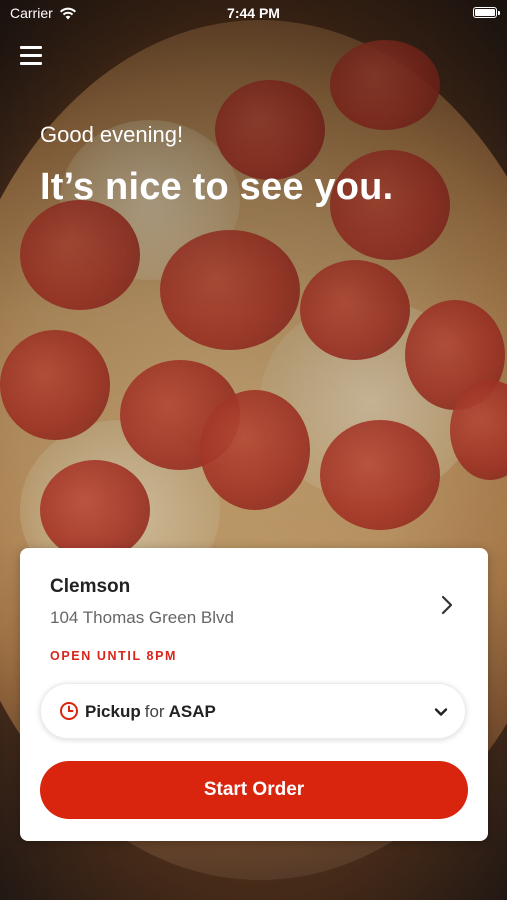 The width and height of the screenshot is (507, 900). What do you see at coordinates (253, 711) in the screenshot?
I see `order-mode-dropdown: Pickup for ASAP` at bounding box center [253, 711].